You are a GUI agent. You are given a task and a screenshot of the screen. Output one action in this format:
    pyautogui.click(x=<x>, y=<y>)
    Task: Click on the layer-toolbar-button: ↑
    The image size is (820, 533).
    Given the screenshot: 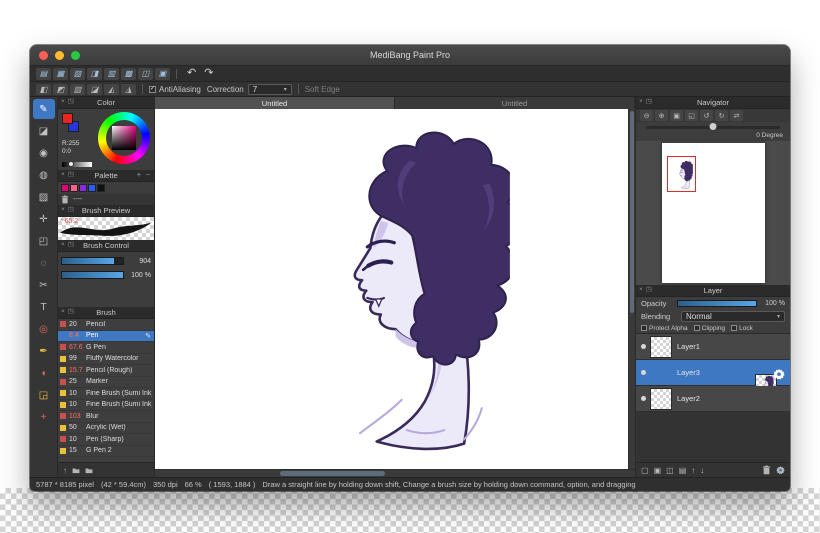 What is the action you would take?
    pyautogui.click(x=693, y=470)
    